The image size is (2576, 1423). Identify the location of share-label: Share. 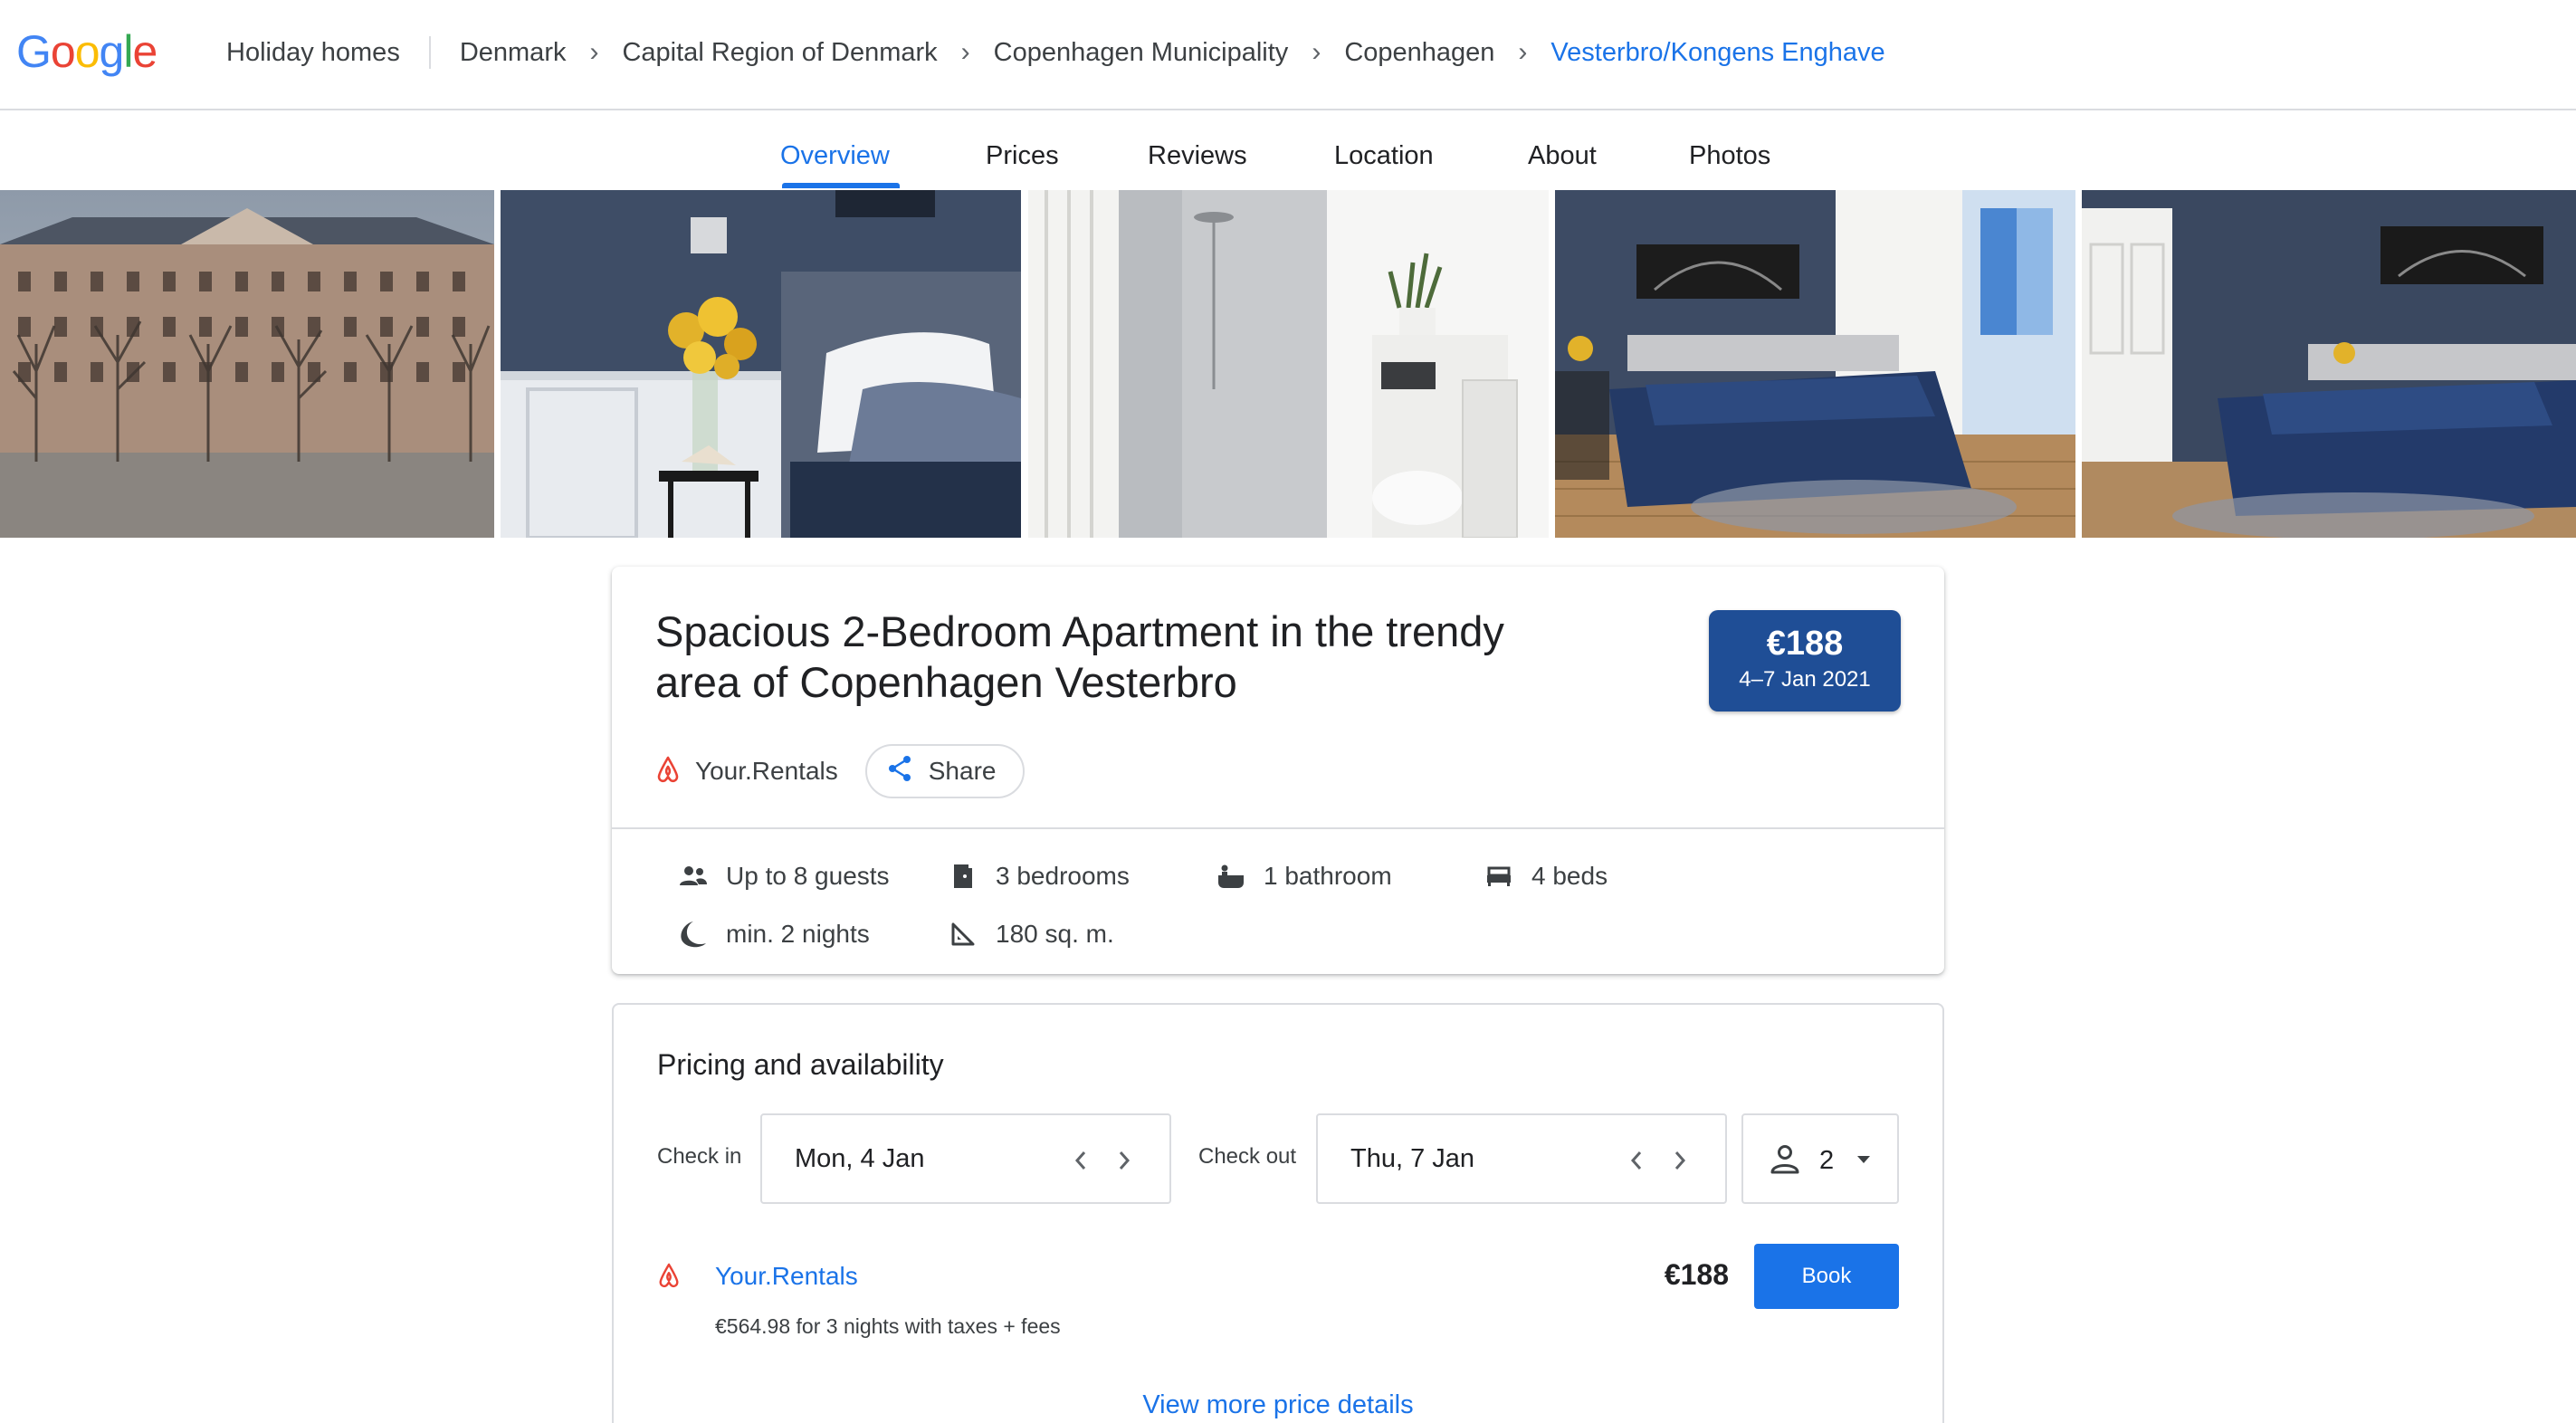
(963, 771).